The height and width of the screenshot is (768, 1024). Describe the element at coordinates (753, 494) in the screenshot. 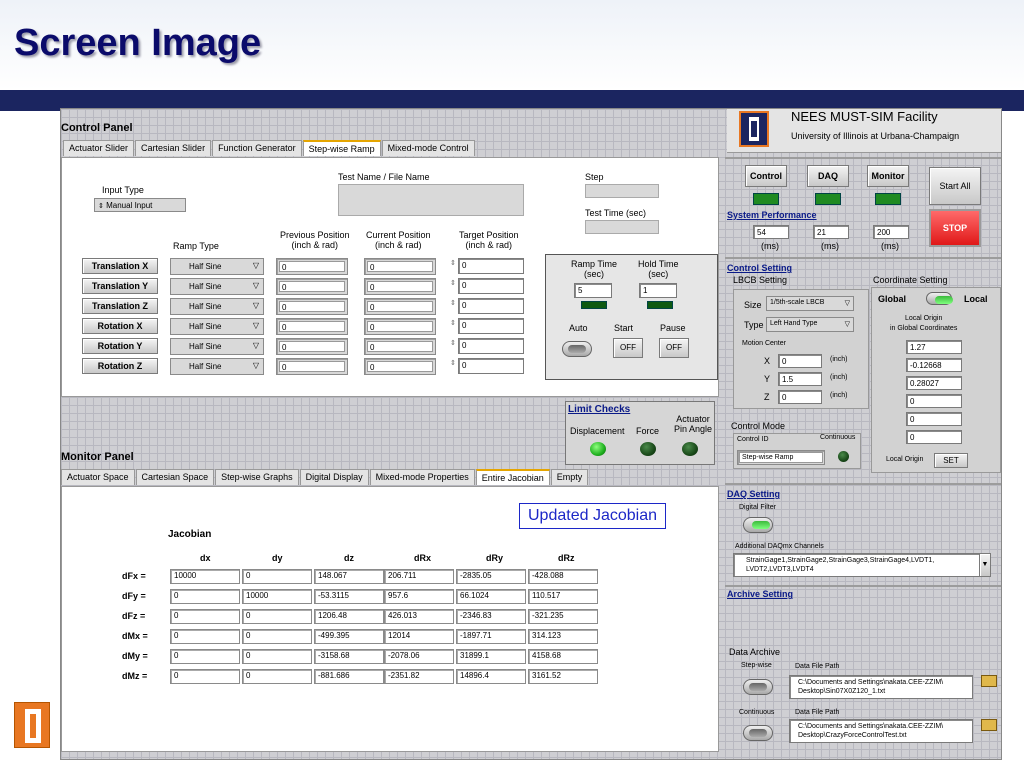

I see `daq-setting-title: DAQ Setting` at that location.